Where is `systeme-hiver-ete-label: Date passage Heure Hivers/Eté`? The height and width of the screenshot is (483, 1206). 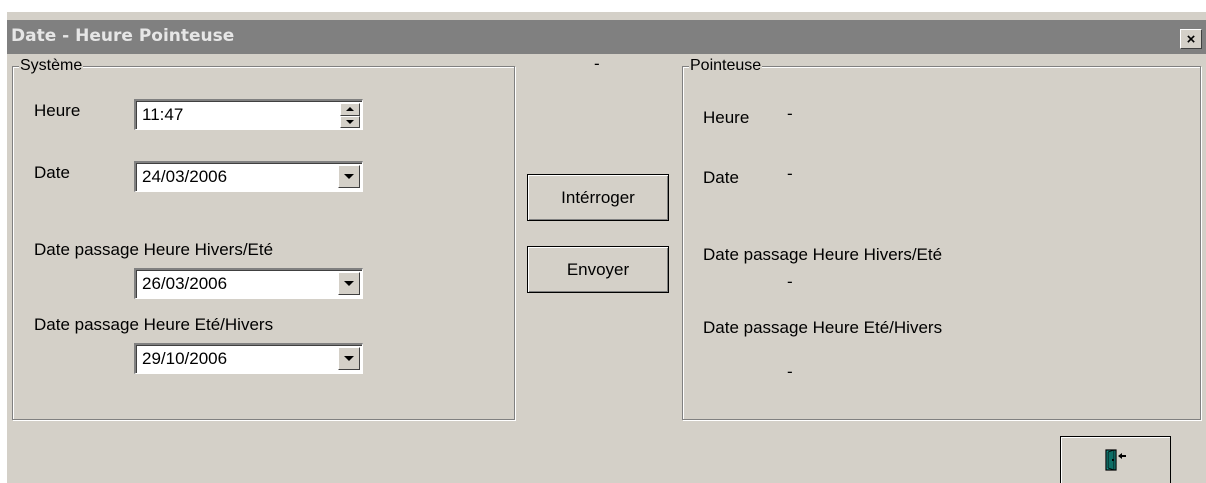 systeme-hiver-ete-label: Date passage Heure Hivers/Eté is located at coordinates (154, 249).